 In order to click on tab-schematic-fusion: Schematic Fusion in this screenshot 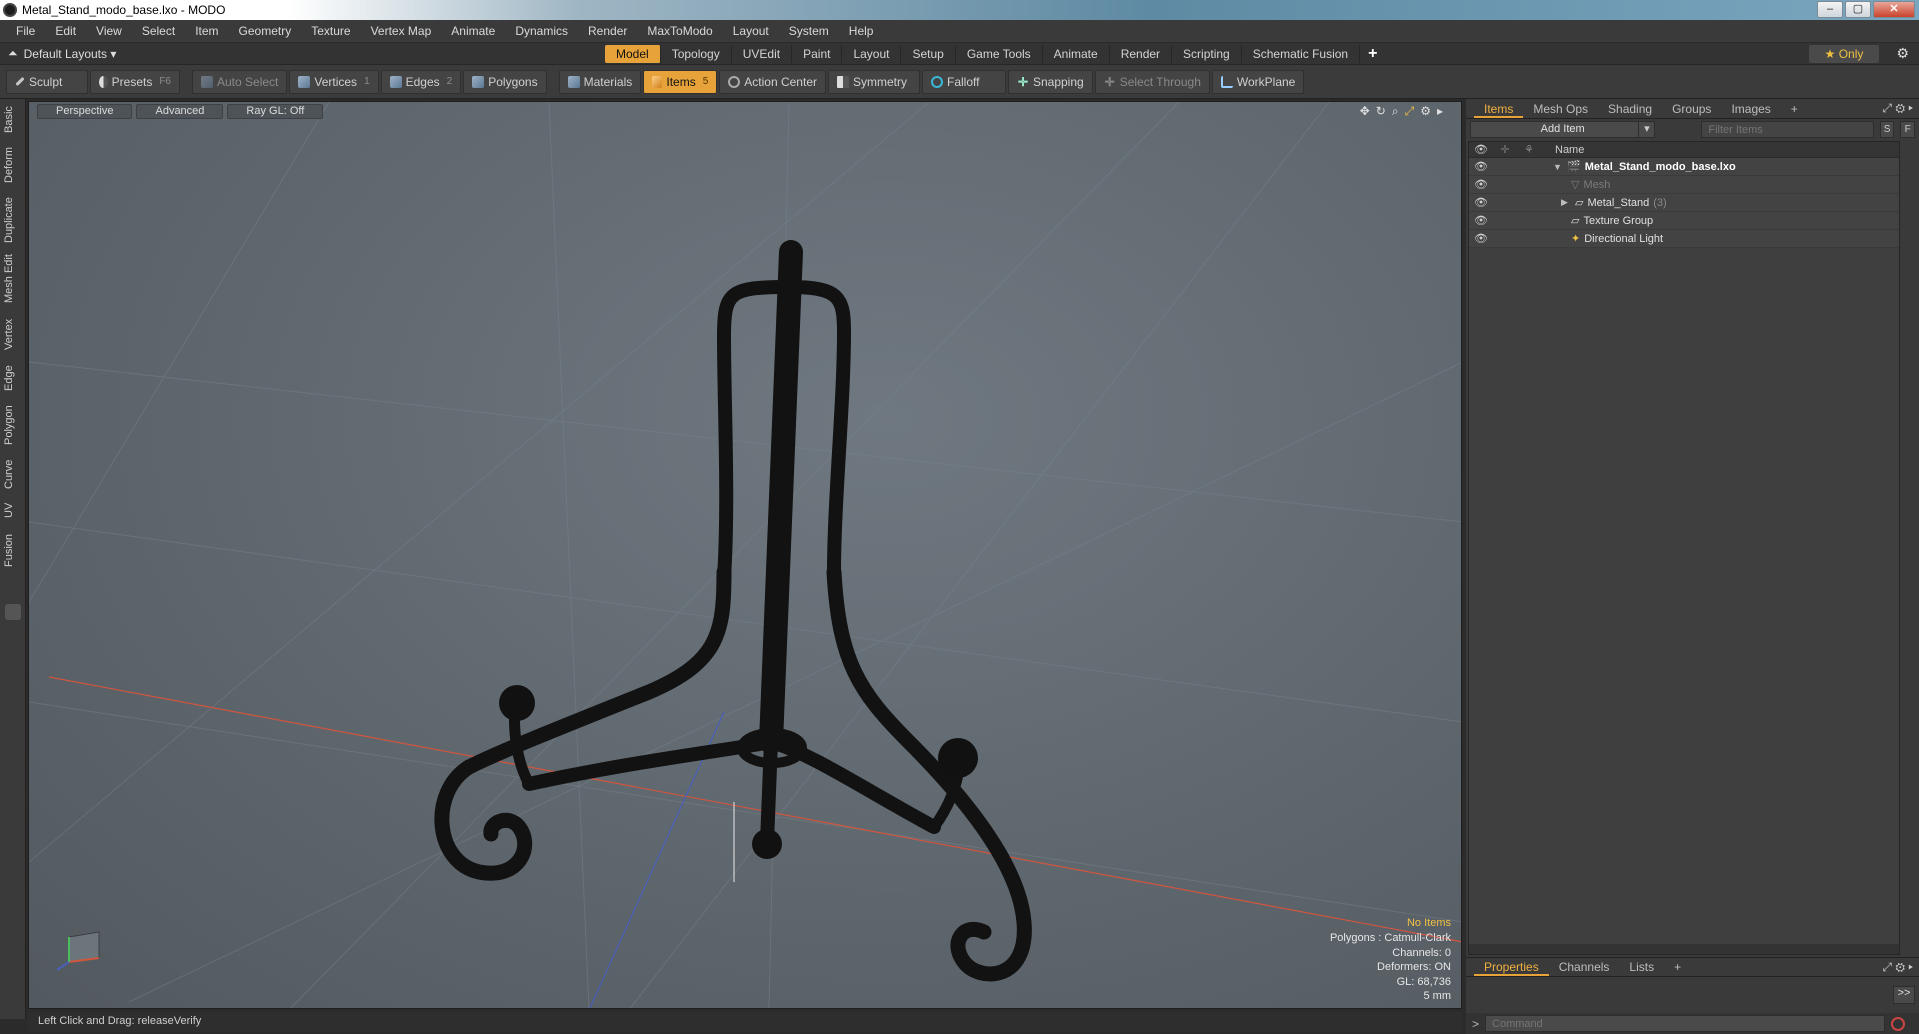, I will do `click(1301, 54)`.